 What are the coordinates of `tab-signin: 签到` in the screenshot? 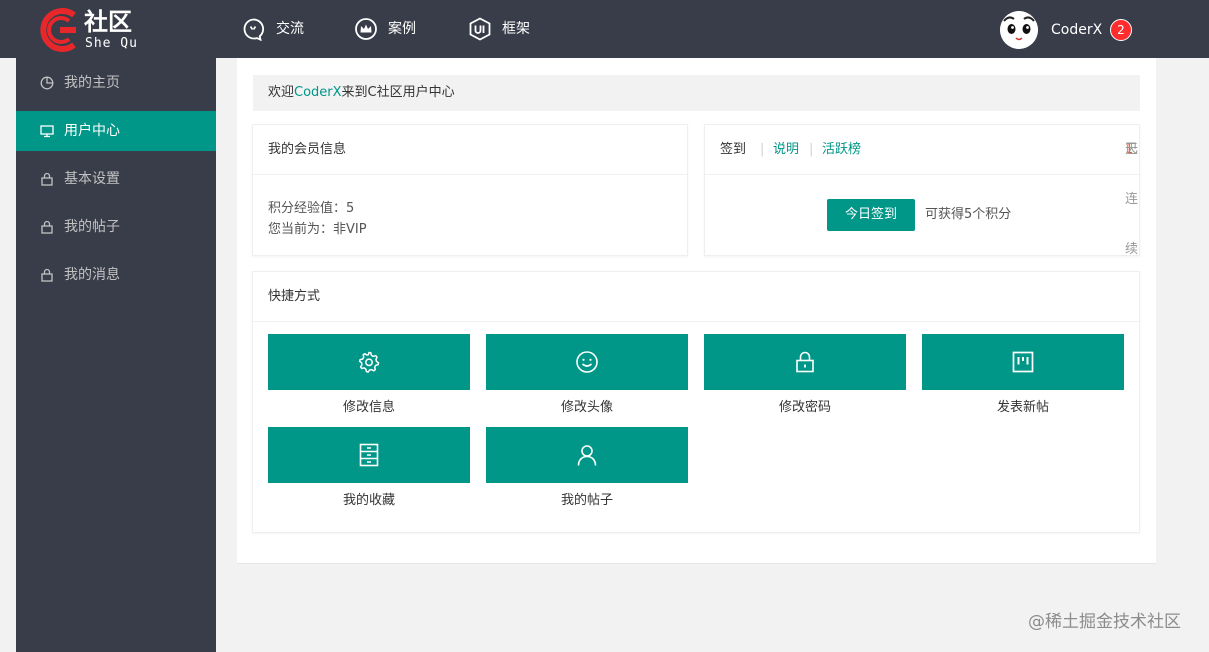 It's located at (733, 150).